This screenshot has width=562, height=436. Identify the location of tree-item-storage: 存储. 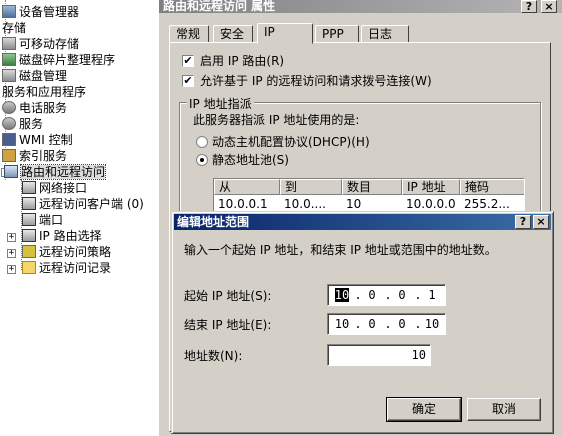
(14, 28).